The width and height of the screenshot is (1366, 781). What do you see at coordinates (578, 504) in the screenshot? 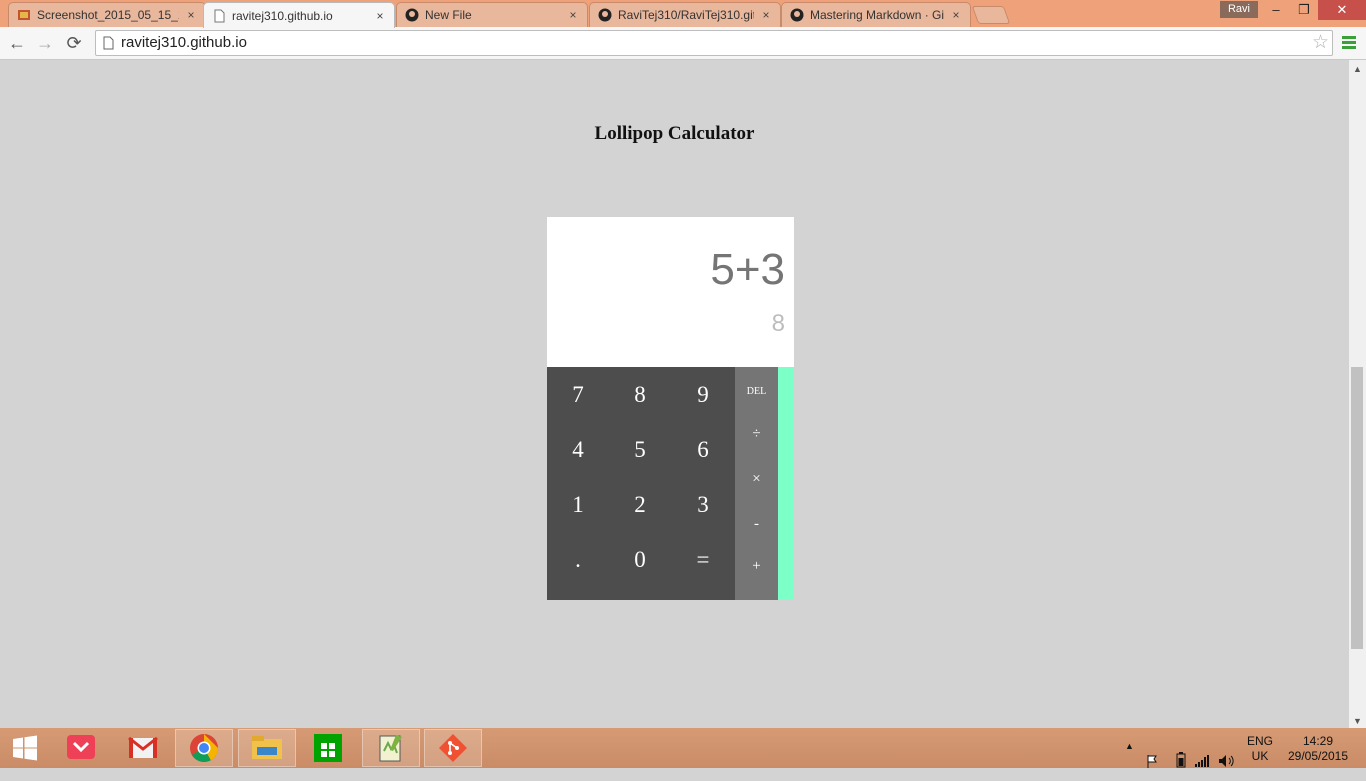
I see `key-1: 1` at bounding box center [578, 504].